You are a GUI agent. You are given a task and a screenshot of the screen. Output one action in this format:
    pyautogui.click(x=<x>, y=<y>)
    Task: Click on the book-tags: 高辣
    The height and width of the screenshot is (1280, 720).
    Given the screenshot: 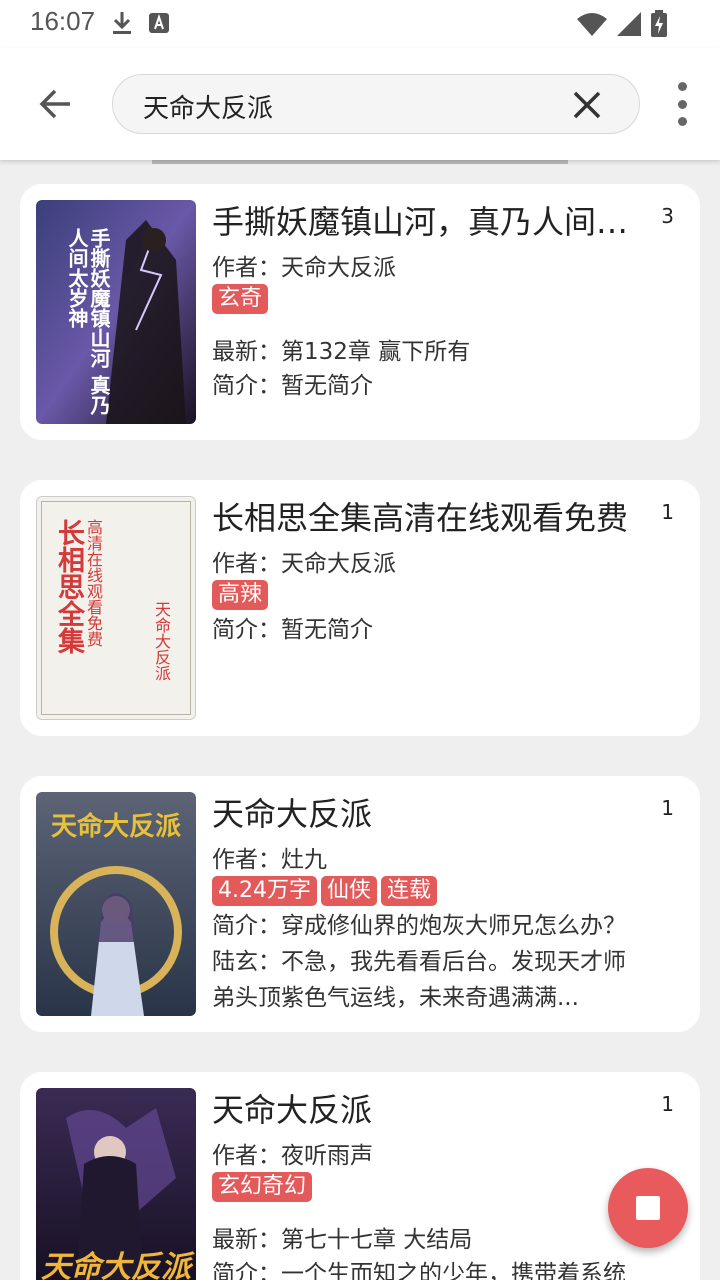 What is the action you would take?
    pyautogui.click(x=240, y=595)
    